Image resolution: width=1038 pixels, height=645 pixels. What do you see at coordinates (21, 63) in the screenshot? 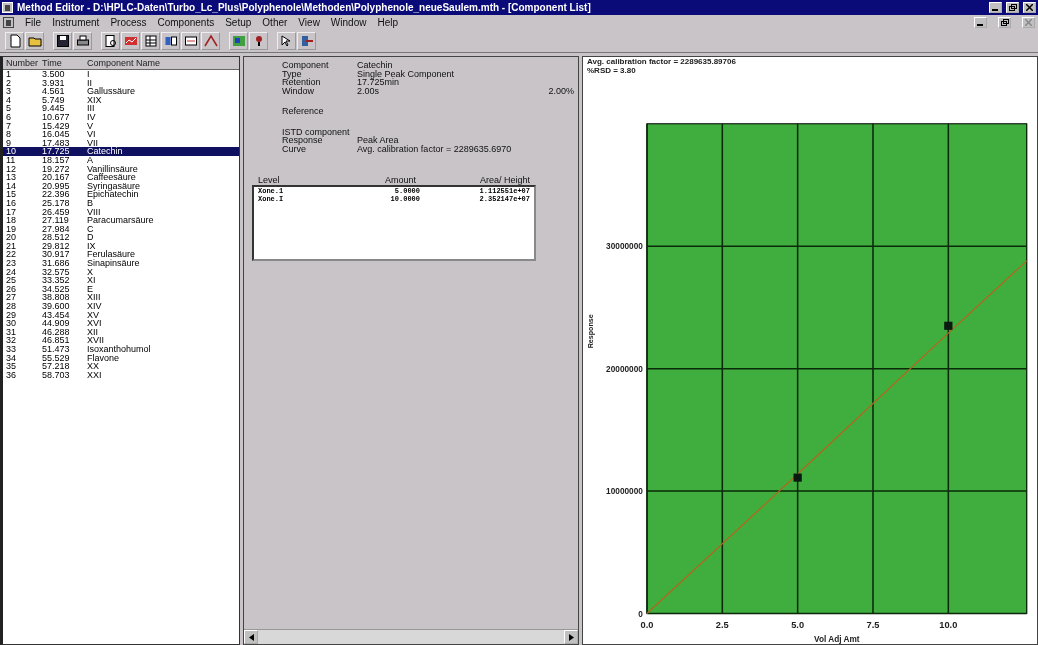
I see `column-header: Number` at bounding box center [21, 63].